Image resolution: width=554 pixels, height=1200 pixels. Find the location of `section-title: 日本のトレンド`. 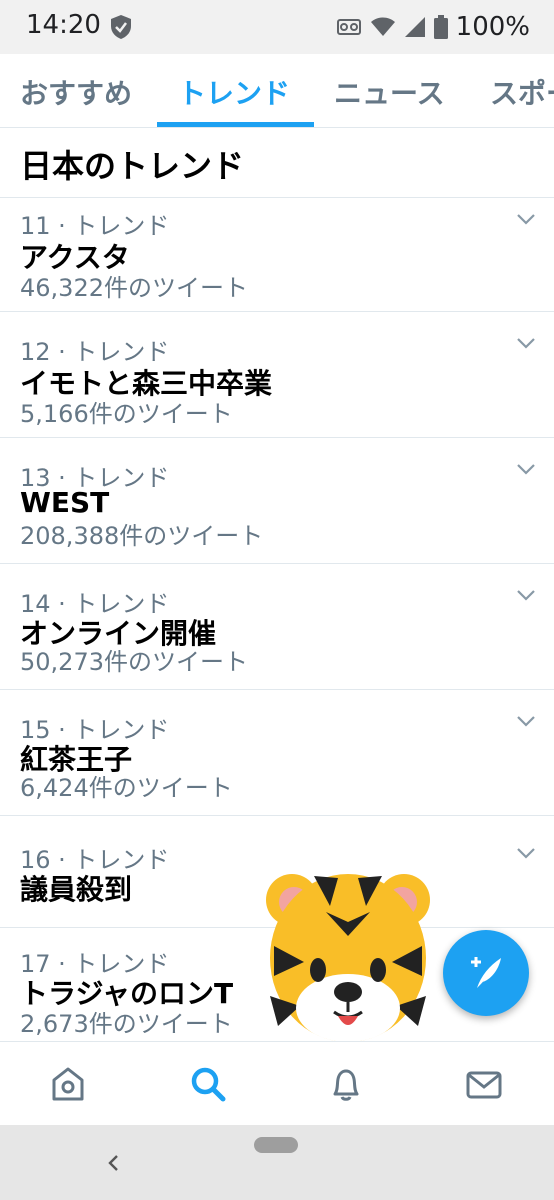

section-title: 日本のトレンド is located at coordinates (132, 166).